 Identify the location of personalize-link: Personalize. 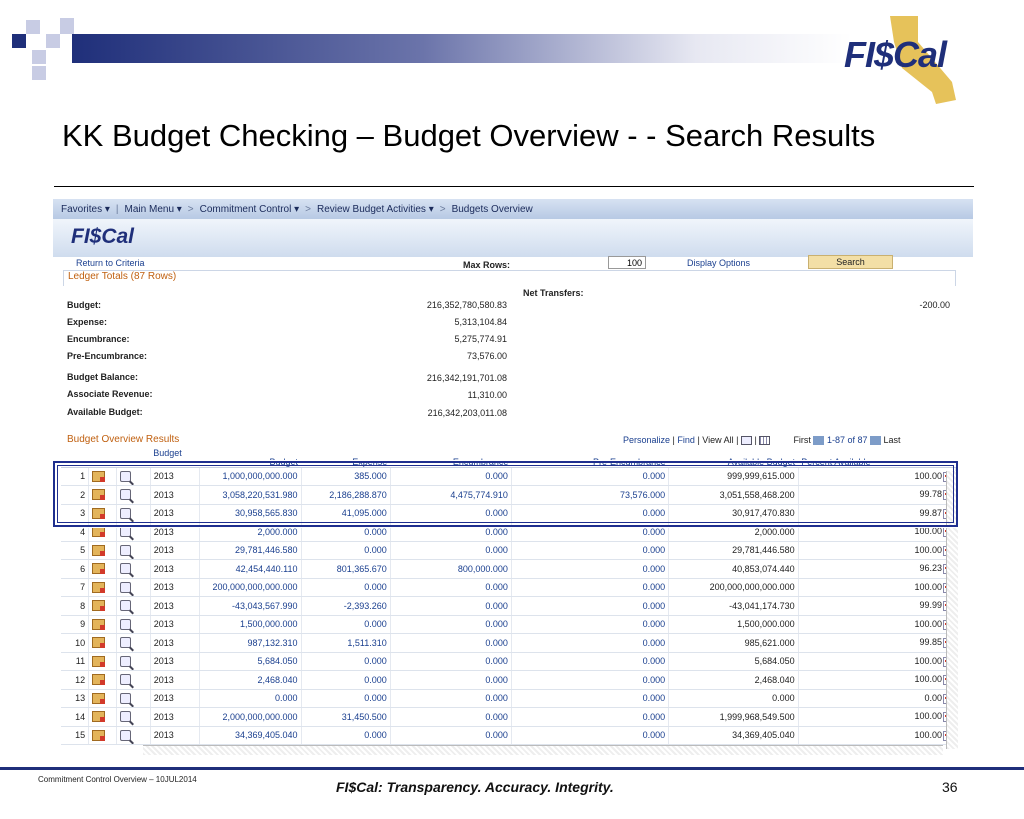
(646, 440).